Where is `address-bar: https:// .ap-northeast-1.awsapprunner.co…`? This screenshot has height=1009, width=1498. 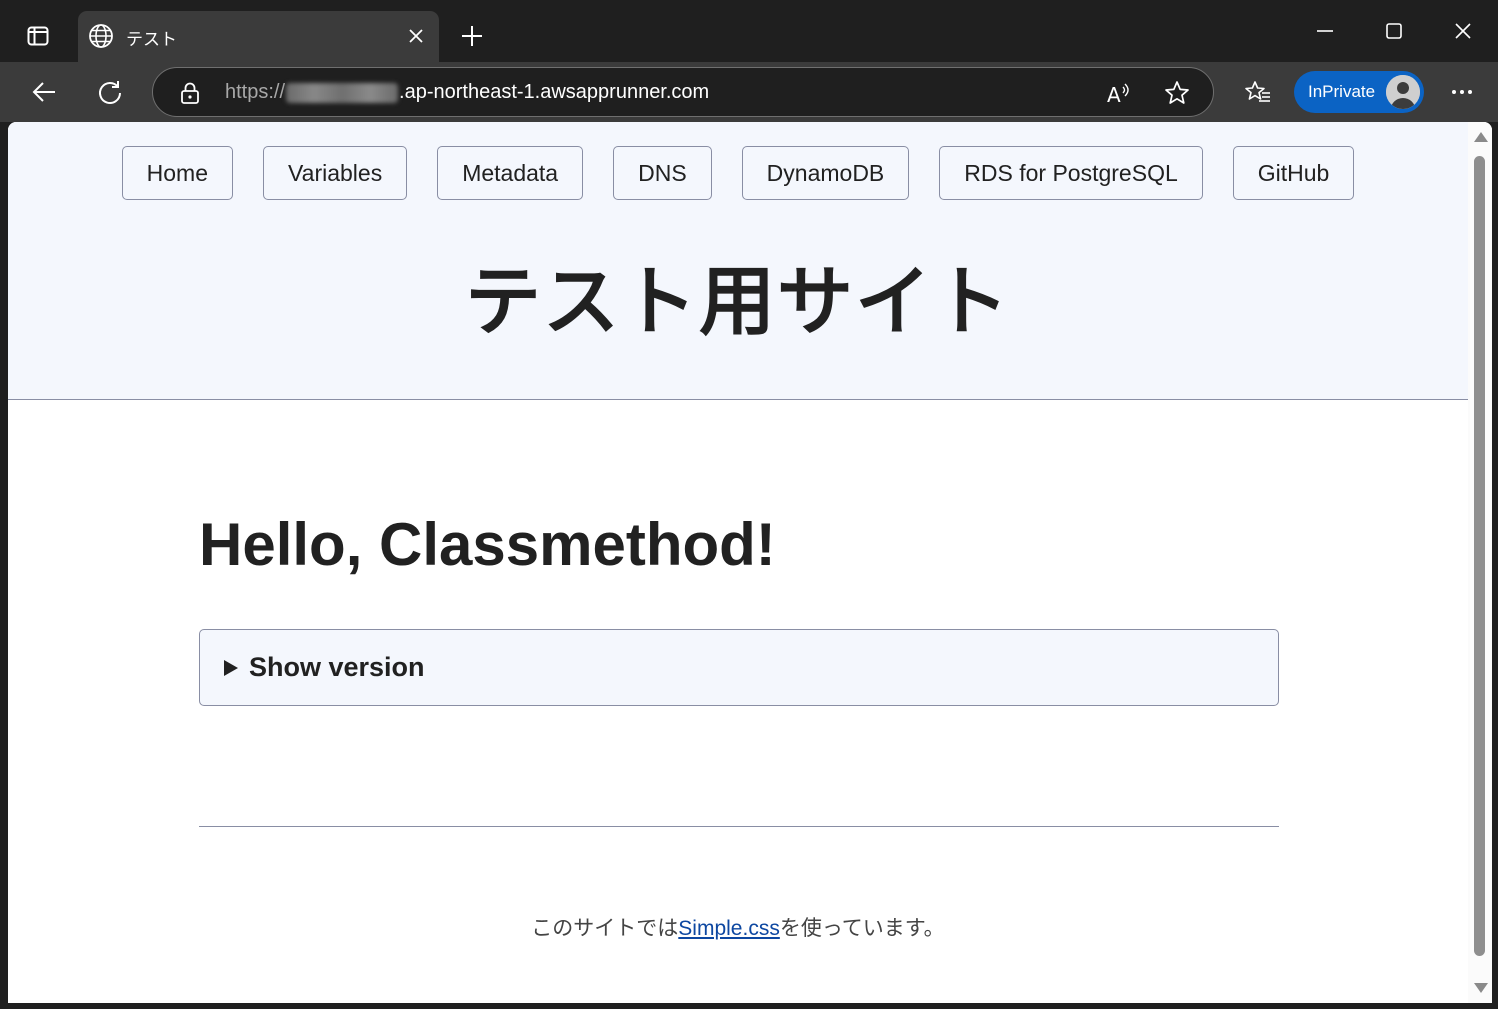 address-bar: https:// .ap-northeast-1.awsapprunner.co… is located at coordinates (683, 92).